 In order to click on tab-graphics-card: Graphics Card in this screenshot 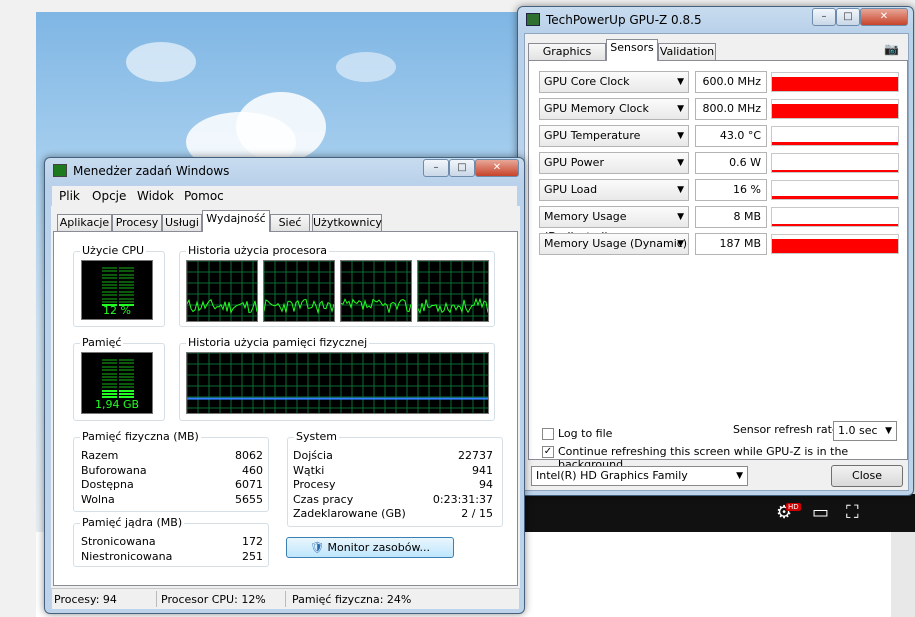, I will do `click(567, 58)`.